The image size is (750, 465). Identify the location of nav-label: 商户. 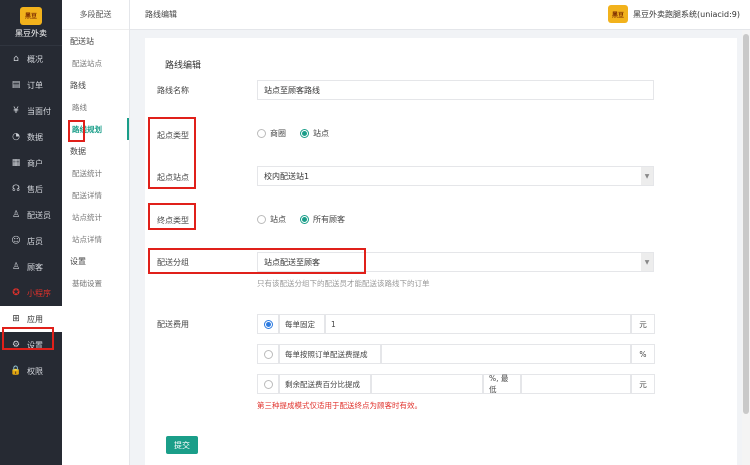
(35, 163).